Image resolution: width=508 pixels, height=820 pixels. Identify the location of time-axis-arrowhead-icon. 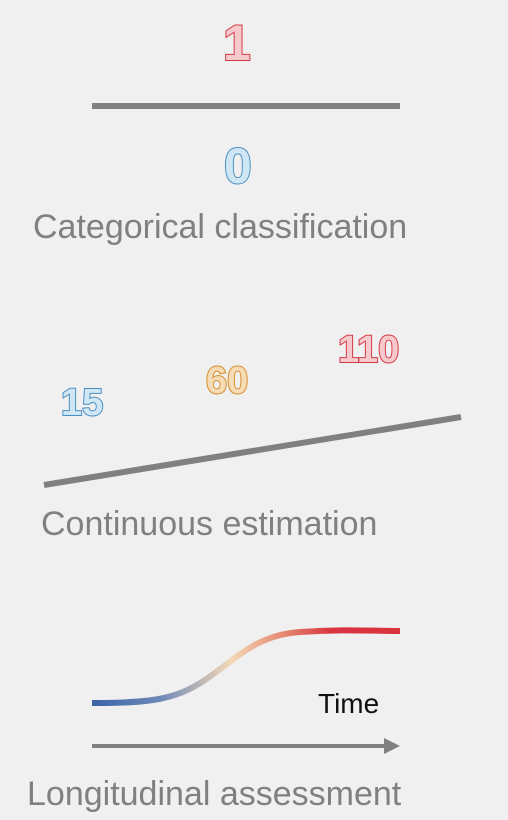
(392, 746).